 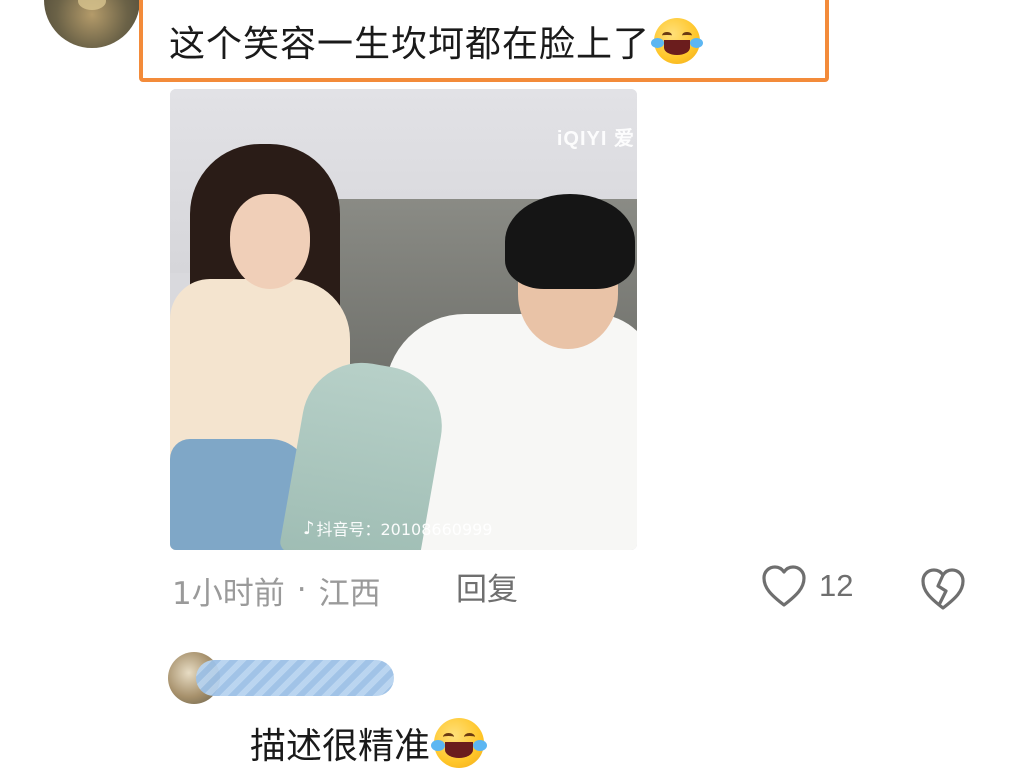 I want to click on heart-icon, so click(x=784, y=586).